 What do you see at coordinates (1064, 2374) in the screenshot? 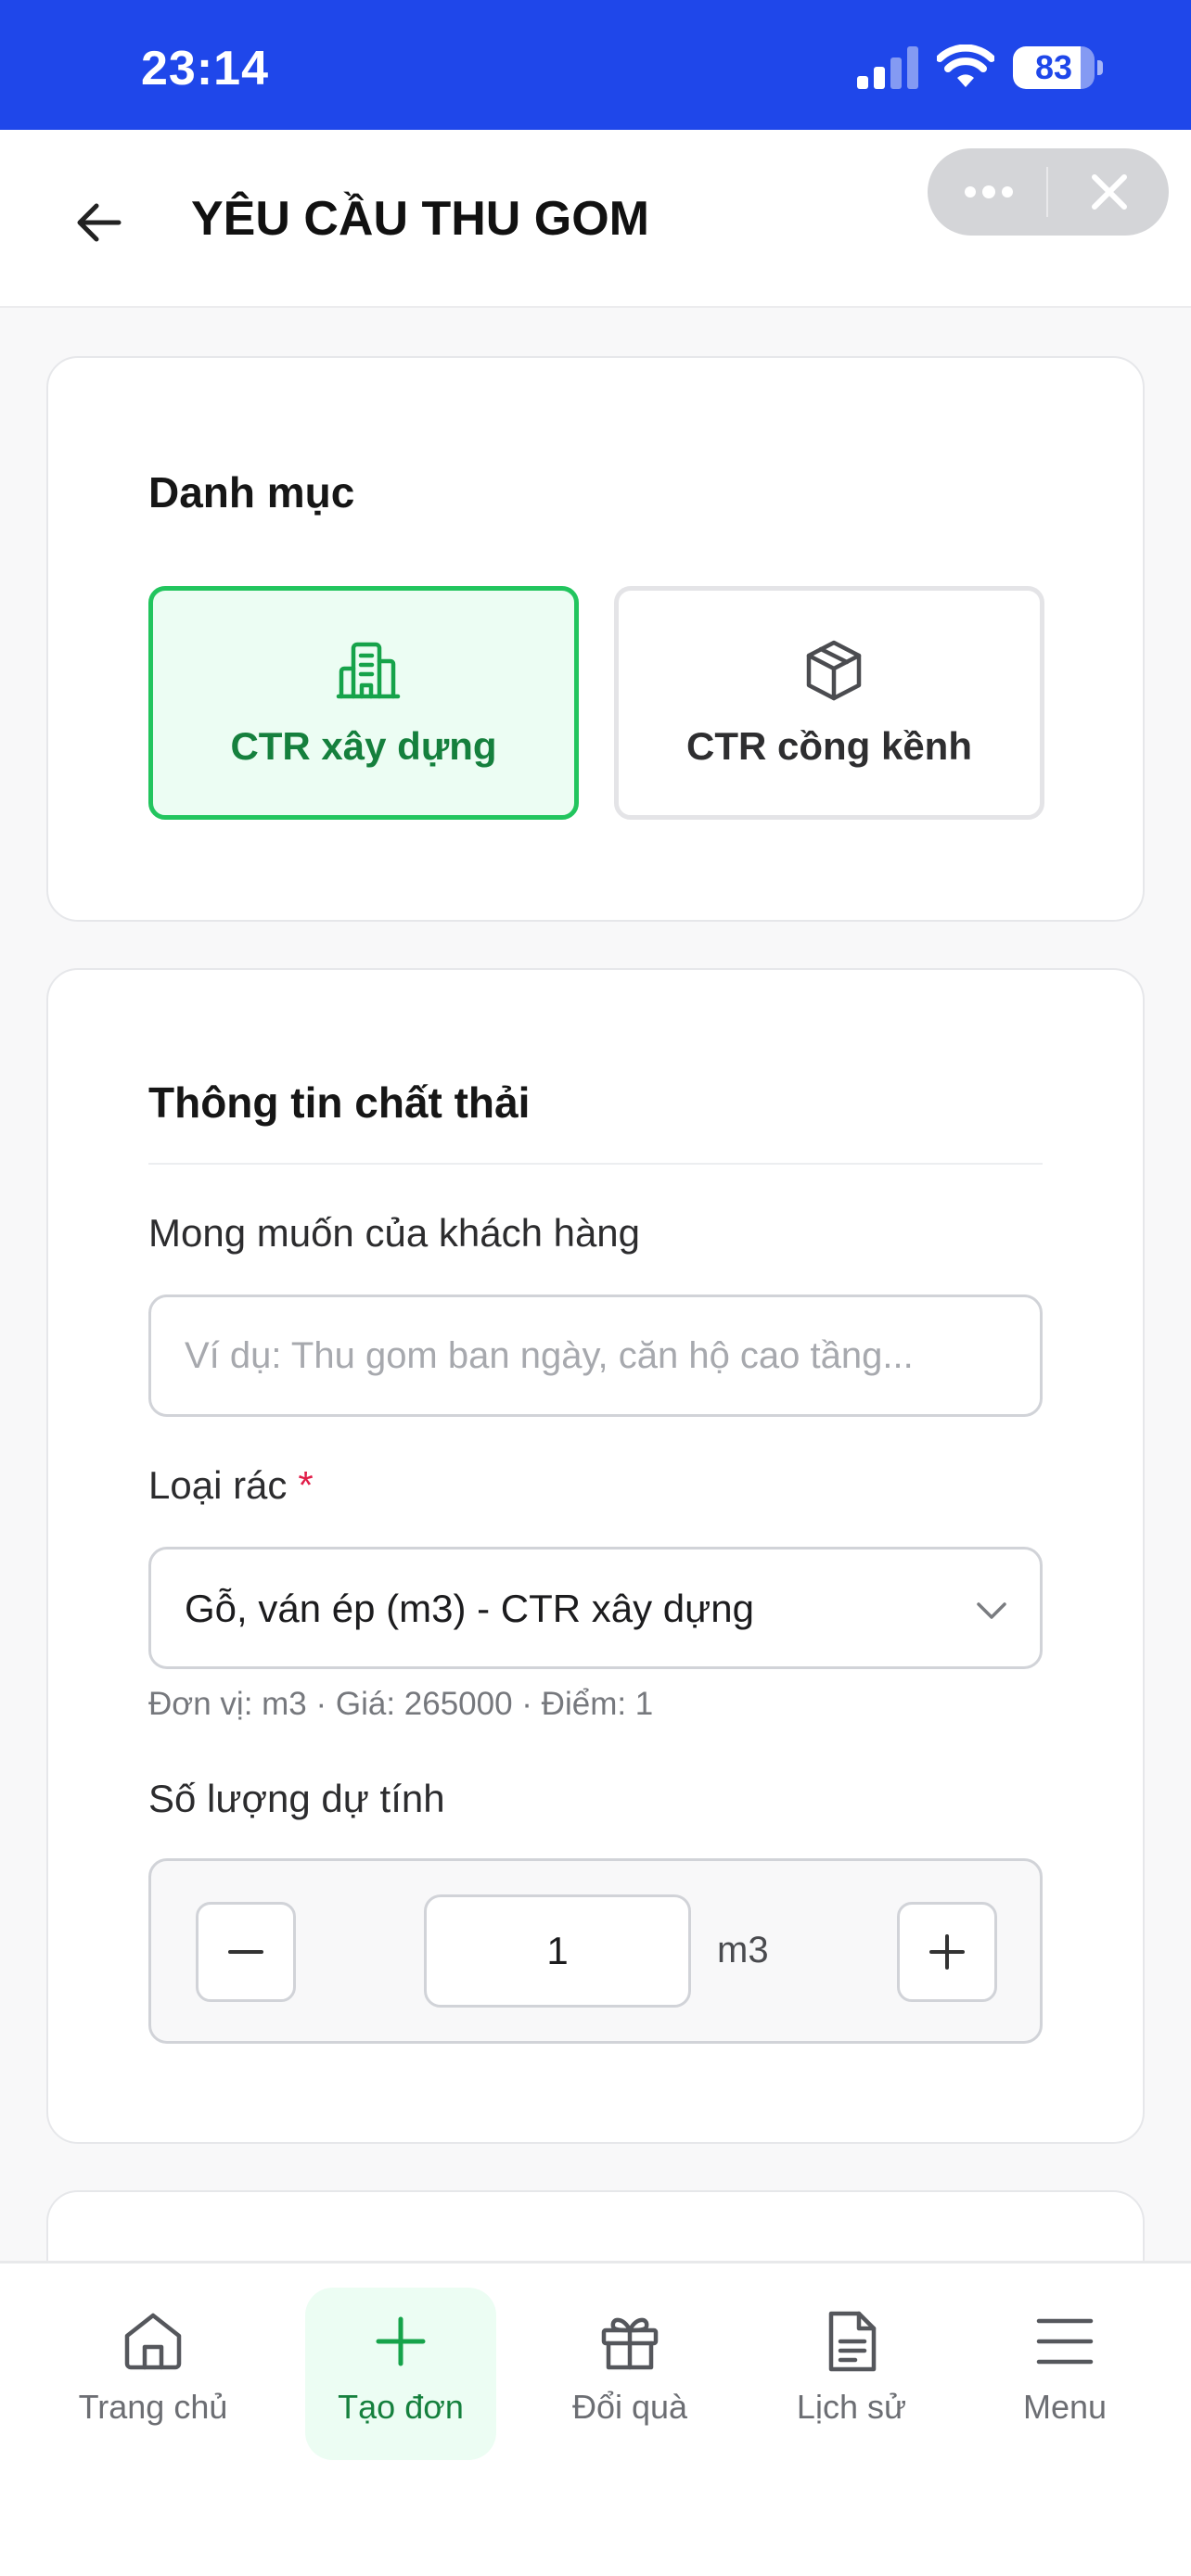
I see `nav-menu: Menu` at bounding box center [1064, 2374].